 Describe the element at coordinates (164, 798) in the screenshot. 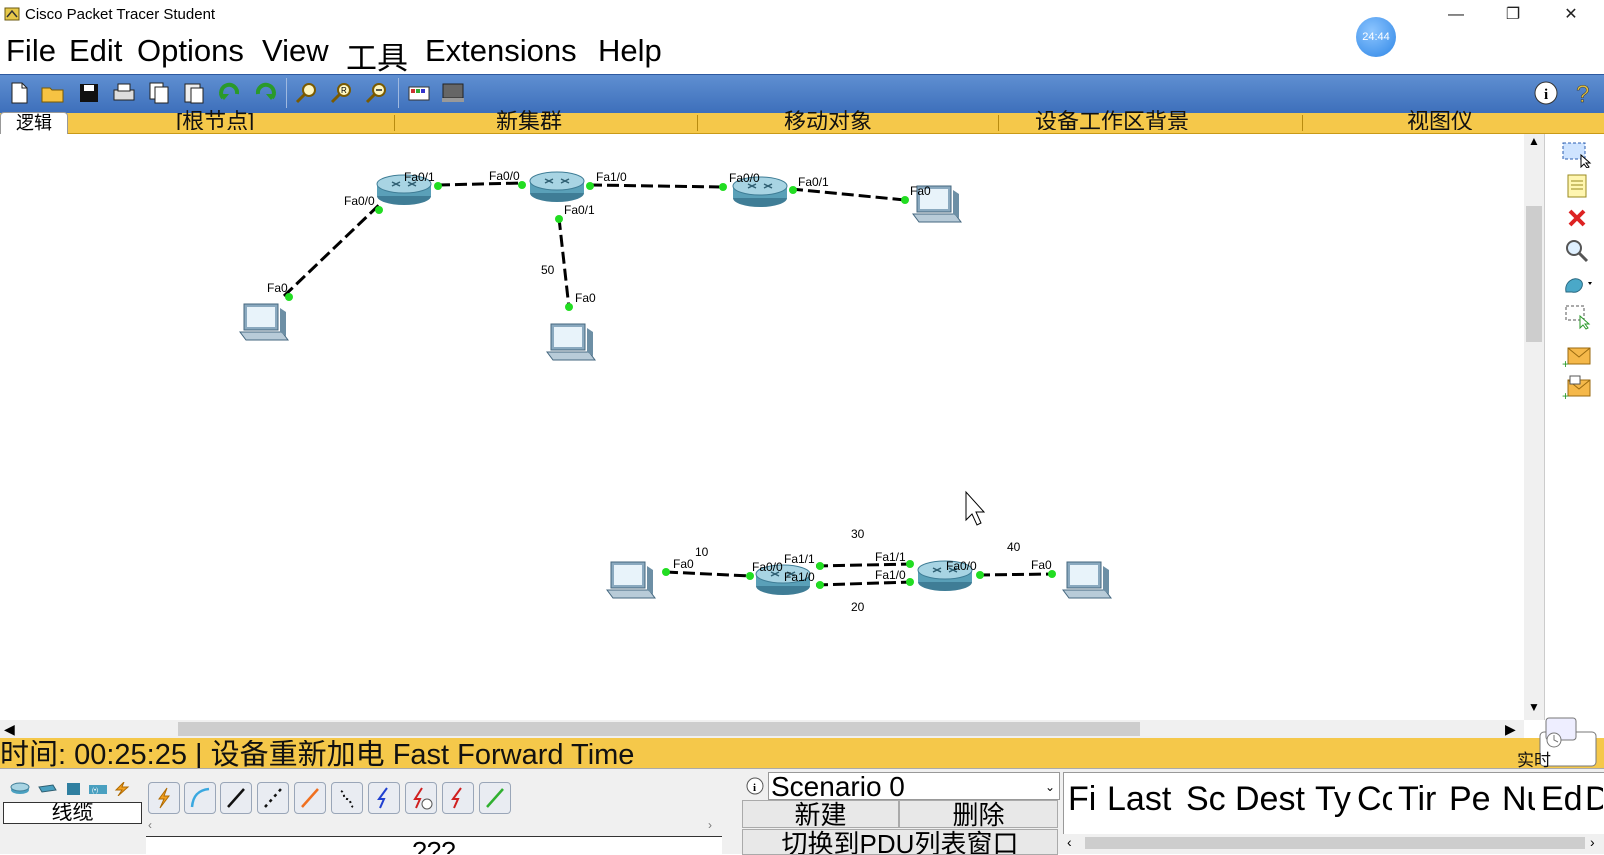

I see `cable-auto` at that location.